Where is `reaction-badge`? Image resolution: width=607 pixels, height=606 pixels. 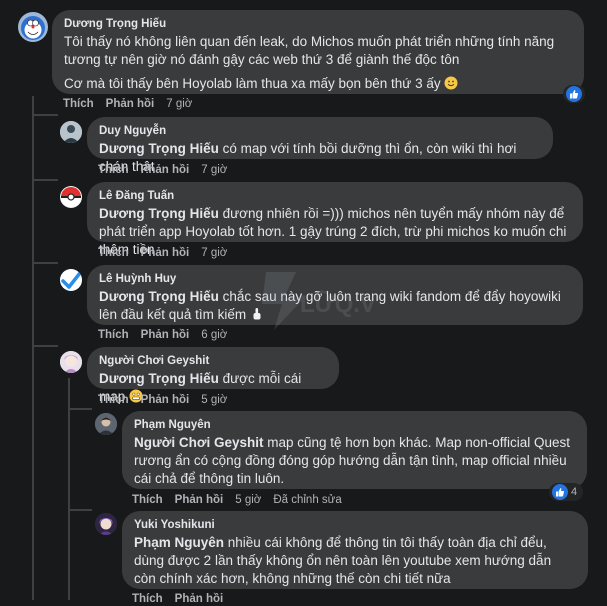
reaction-badge is located at coordinates (574, 94).